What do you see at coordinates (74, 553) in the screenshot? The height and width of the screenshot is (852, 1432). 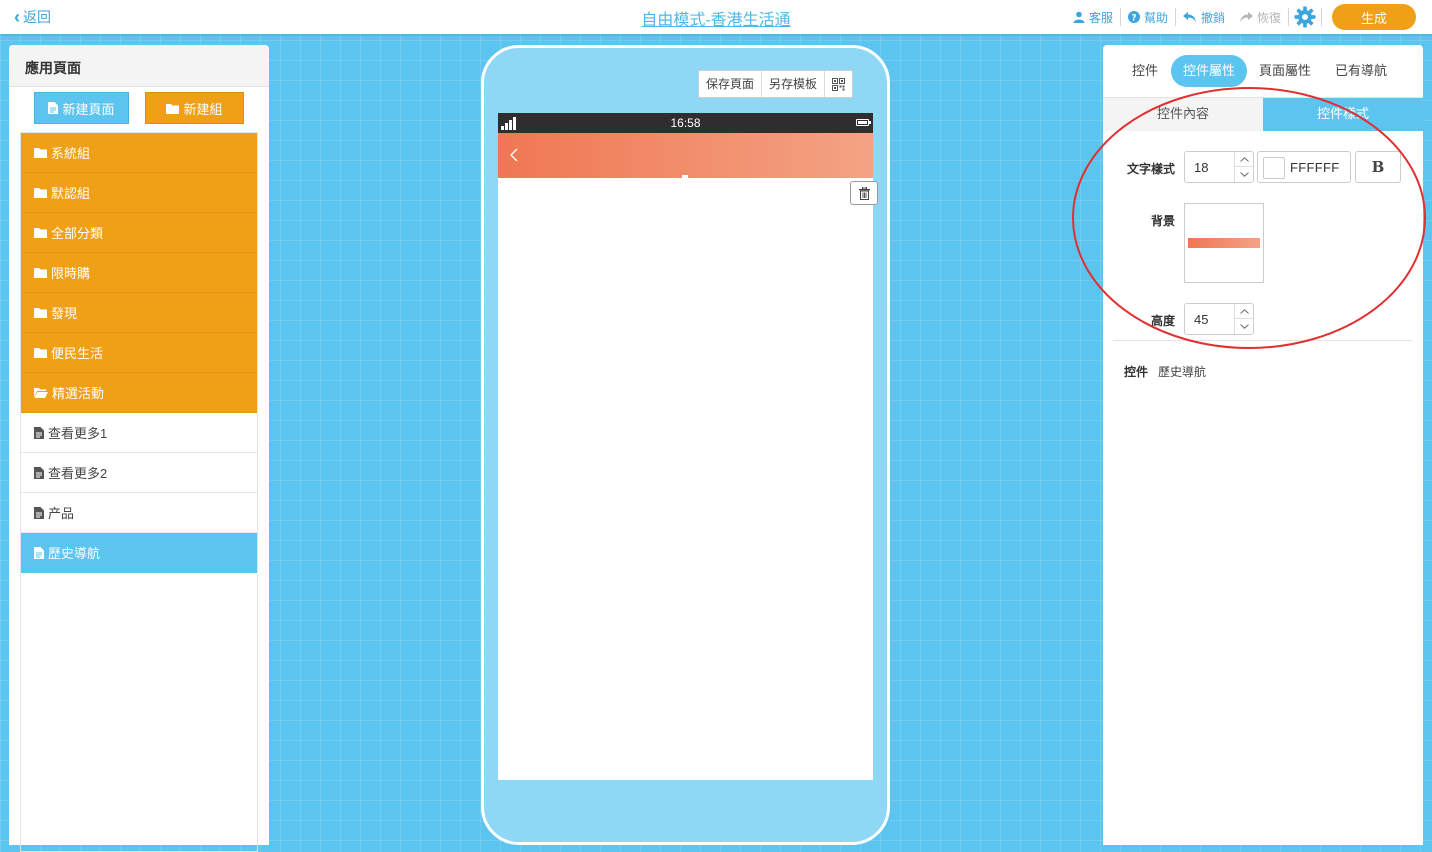 I see `page-label: 歷史導航` at bounding box center [74, 553].